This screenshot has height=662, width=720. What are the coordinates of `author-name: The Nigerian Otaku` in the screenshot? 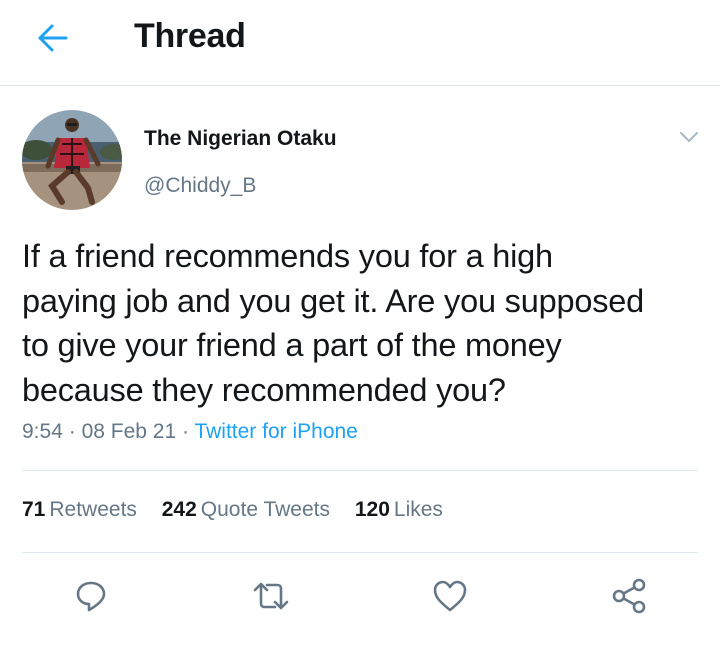 It's located at (240, 139).